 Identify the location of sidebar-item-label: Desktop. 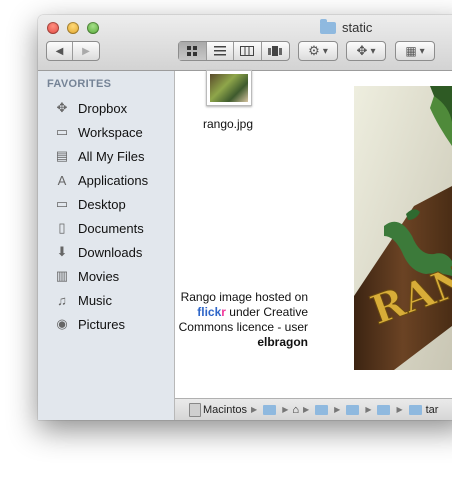
(102, 204).